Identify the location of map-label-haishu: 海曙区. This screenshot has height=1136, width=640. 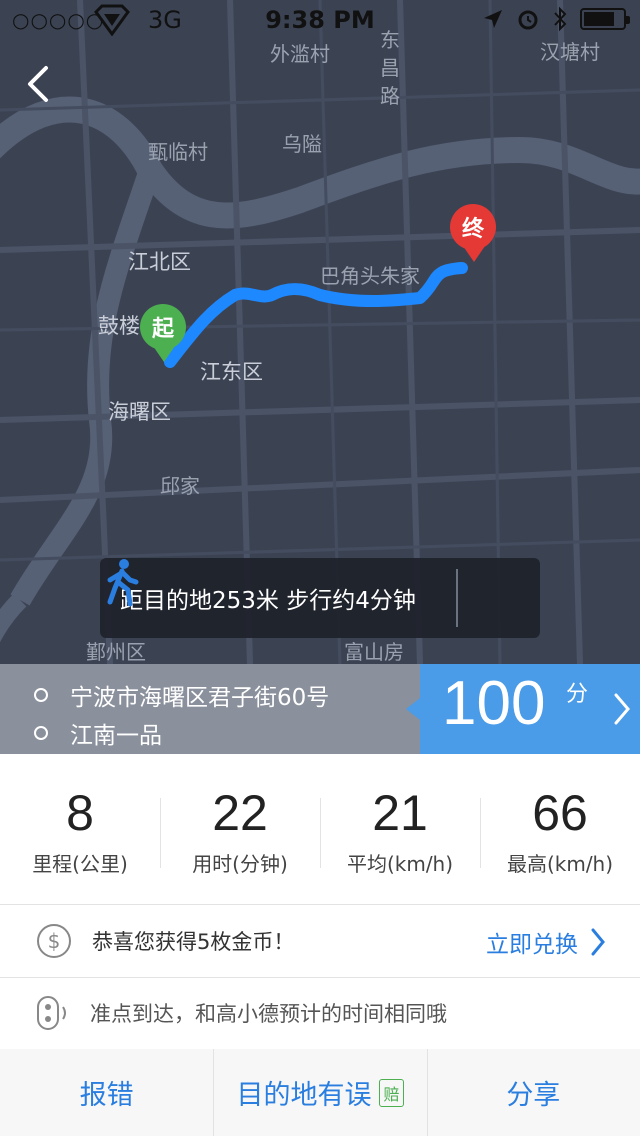
(139, 412).